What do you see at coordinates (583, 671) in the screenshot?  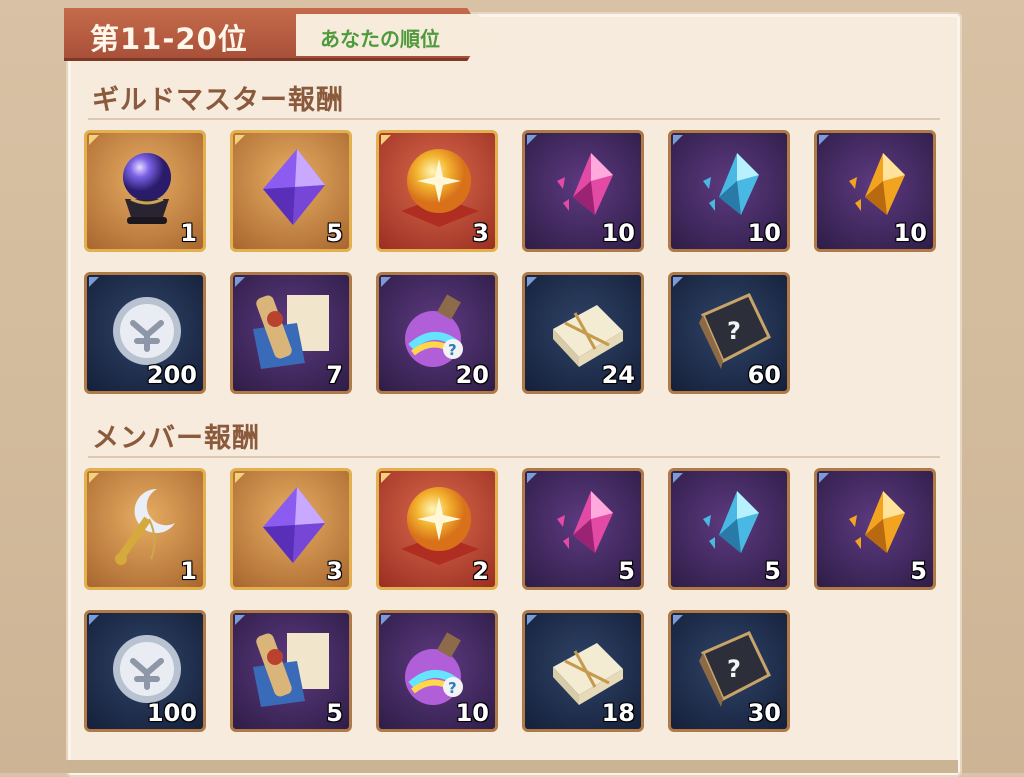 I see `reward-item-tile: 18` at bounding box center [583, 671].